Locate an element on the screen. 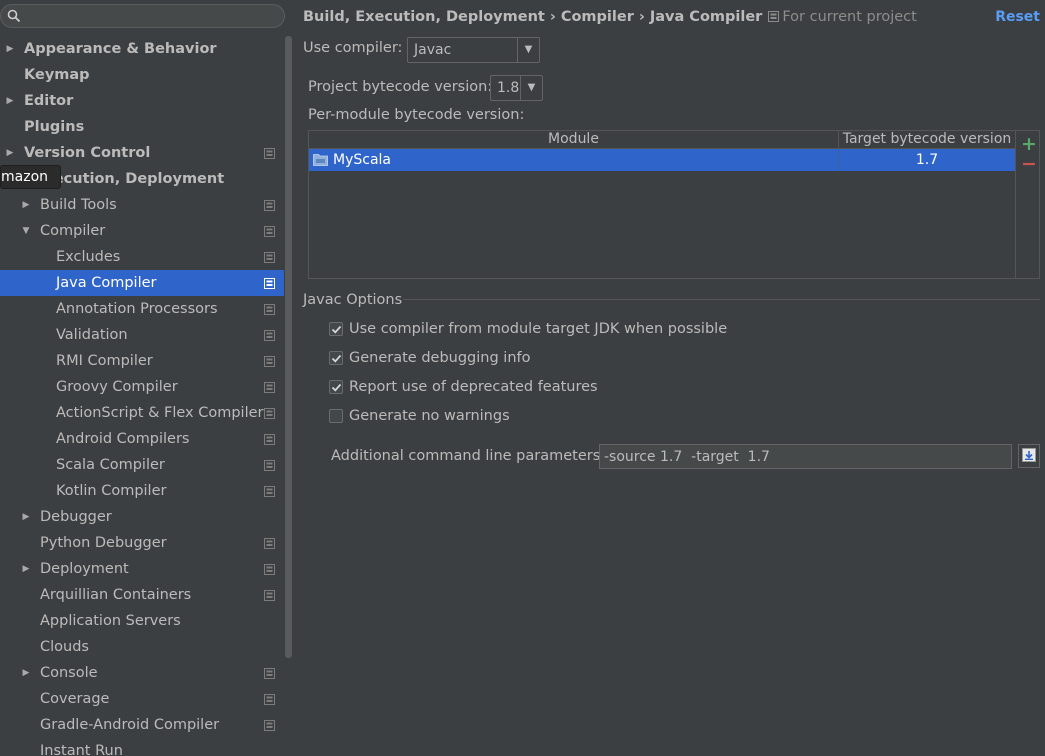 This screenshot has width=1045, height=756. expanded-arrow-icon: ▼ is located at coordinates (26, 231).